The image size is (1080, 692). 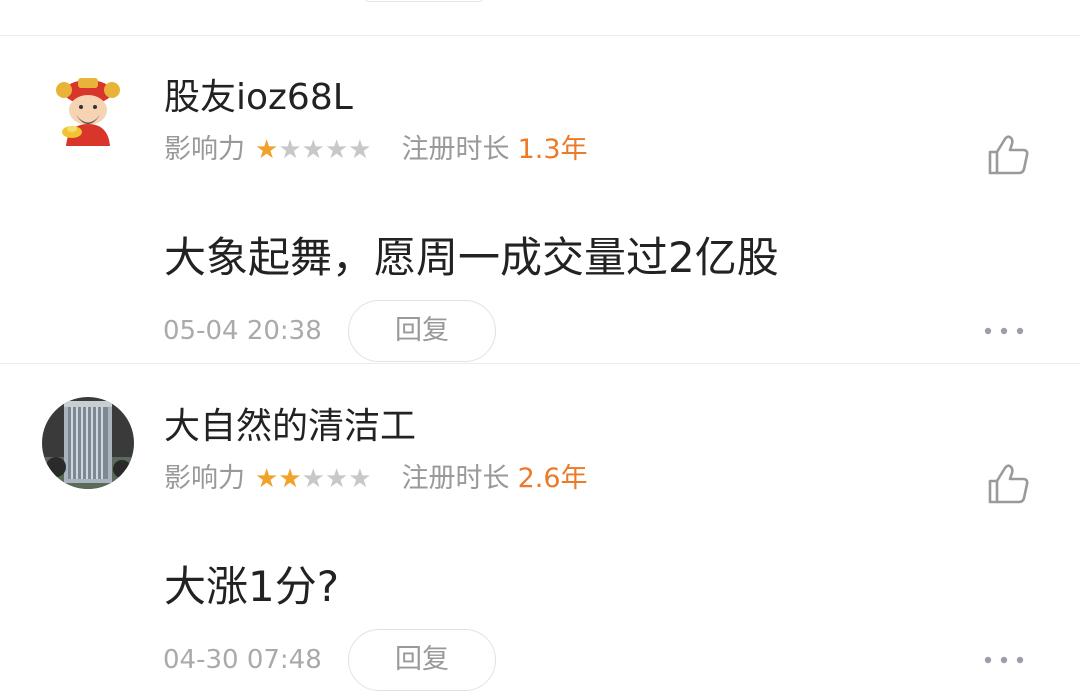 I want to click on user-meta: 影响力 ★ ★ ★ ★ ★ 注册时长 1.3年, so click(x=376, y=150).